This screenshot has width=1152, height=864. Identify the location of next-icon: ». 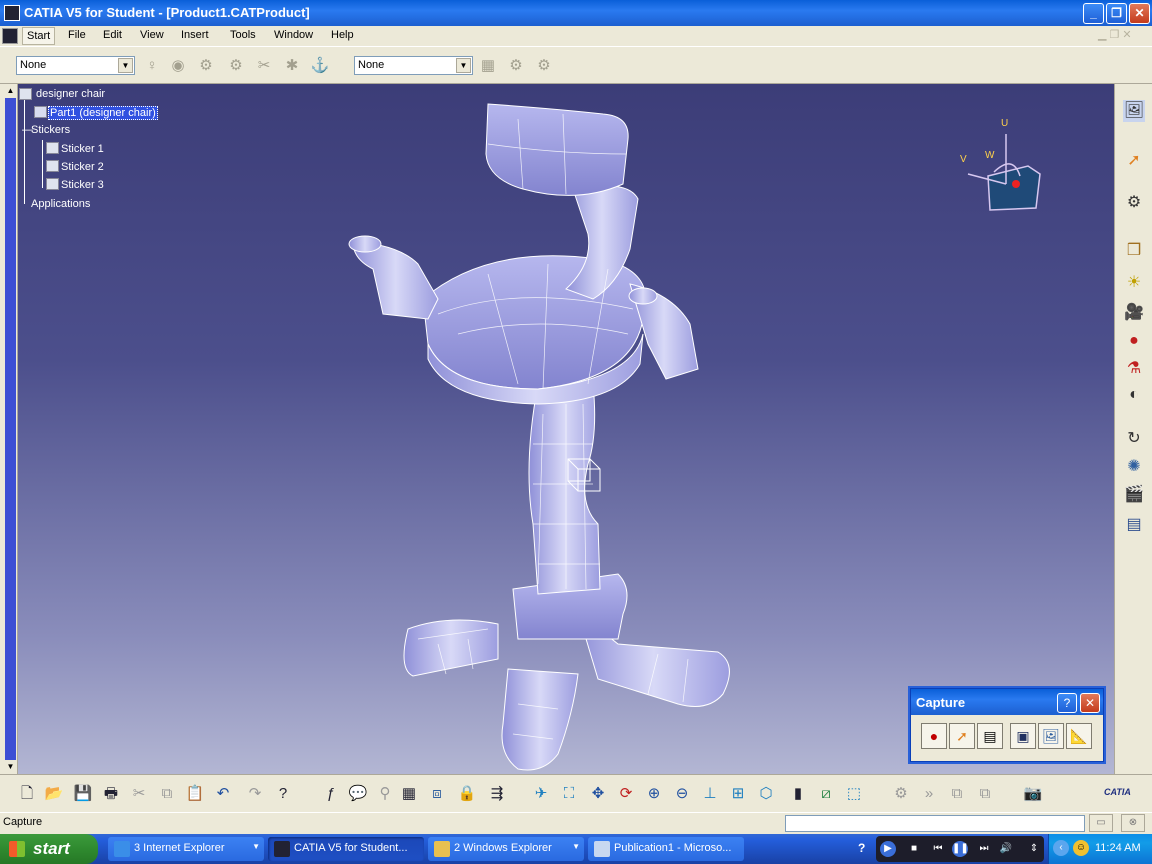
(929, 794).